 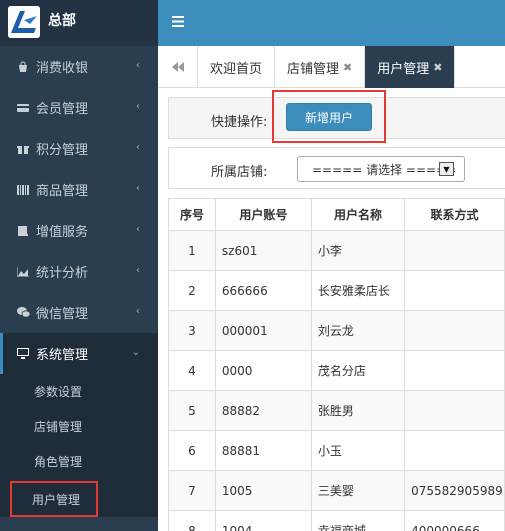 I want to click on sidebar-item-consumption: 消费收银 ‹, so click(x=79, y=66).